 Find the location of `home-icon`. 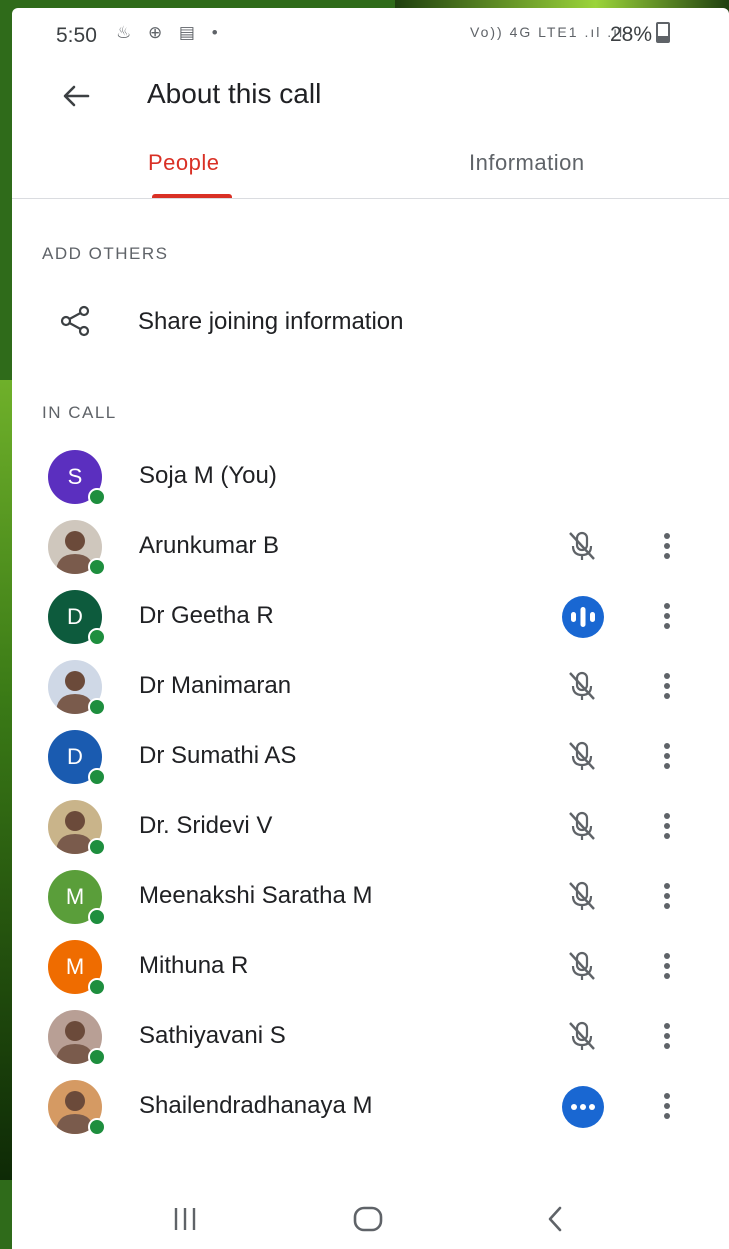

home-icon is located at coordinates (368, 1219).